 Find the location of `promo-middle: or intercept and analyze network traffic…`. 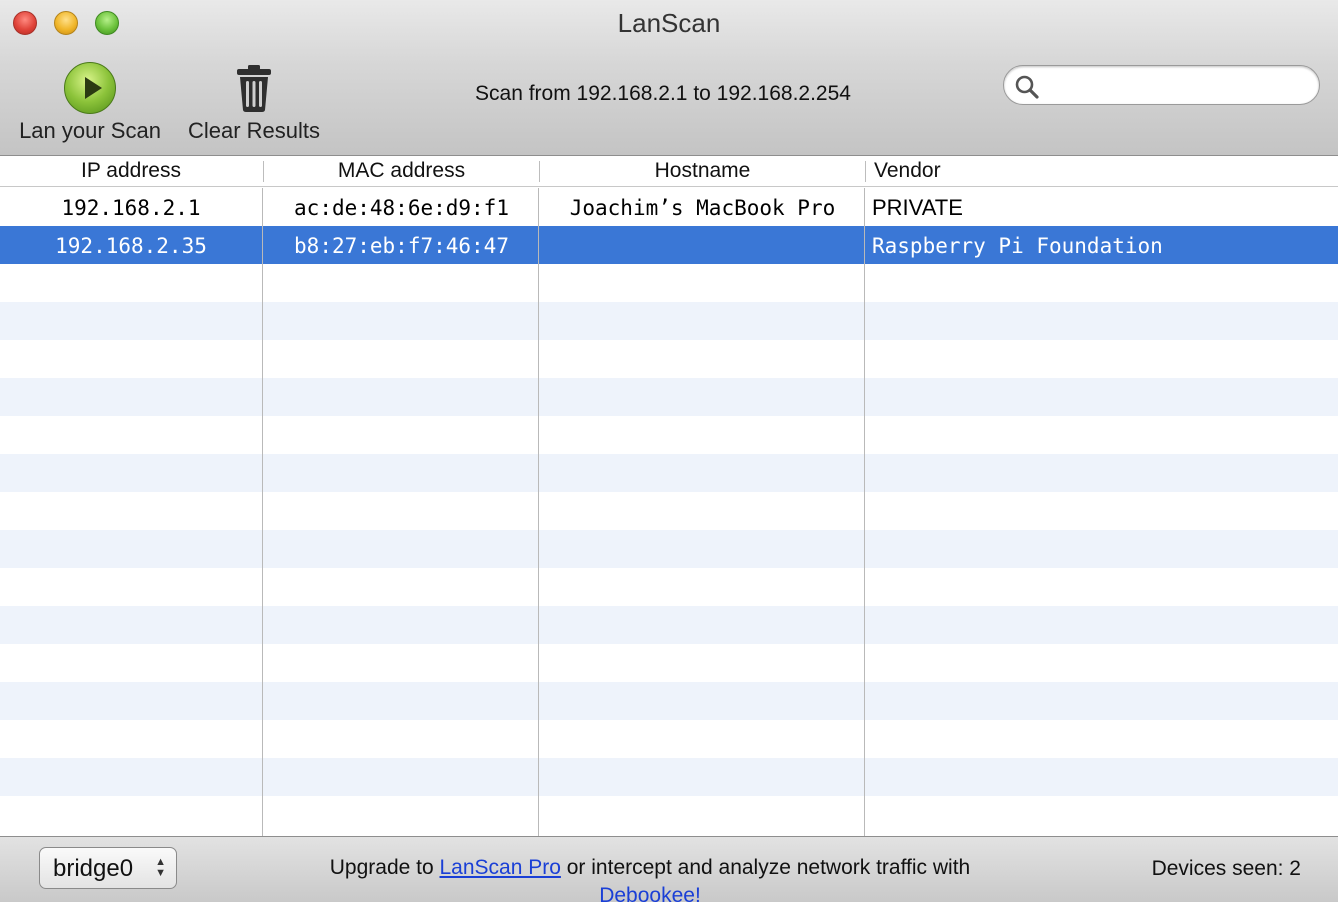

promo-middle: or intercept and analyze network traffic… is located at coordinates (765, 867).